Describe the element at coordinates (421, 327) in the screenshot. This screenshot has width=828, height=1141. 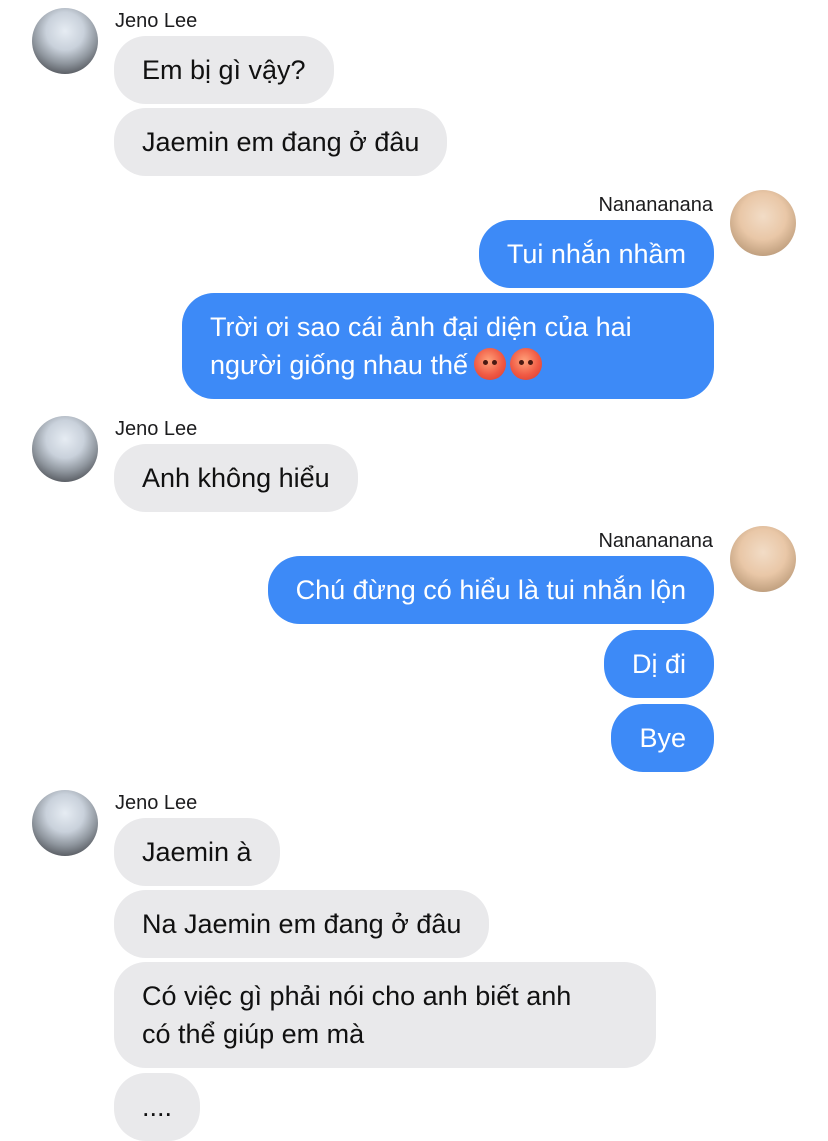
I see `message-line: Trời ơi sao cái ảnh đại diện của hai` at that location.